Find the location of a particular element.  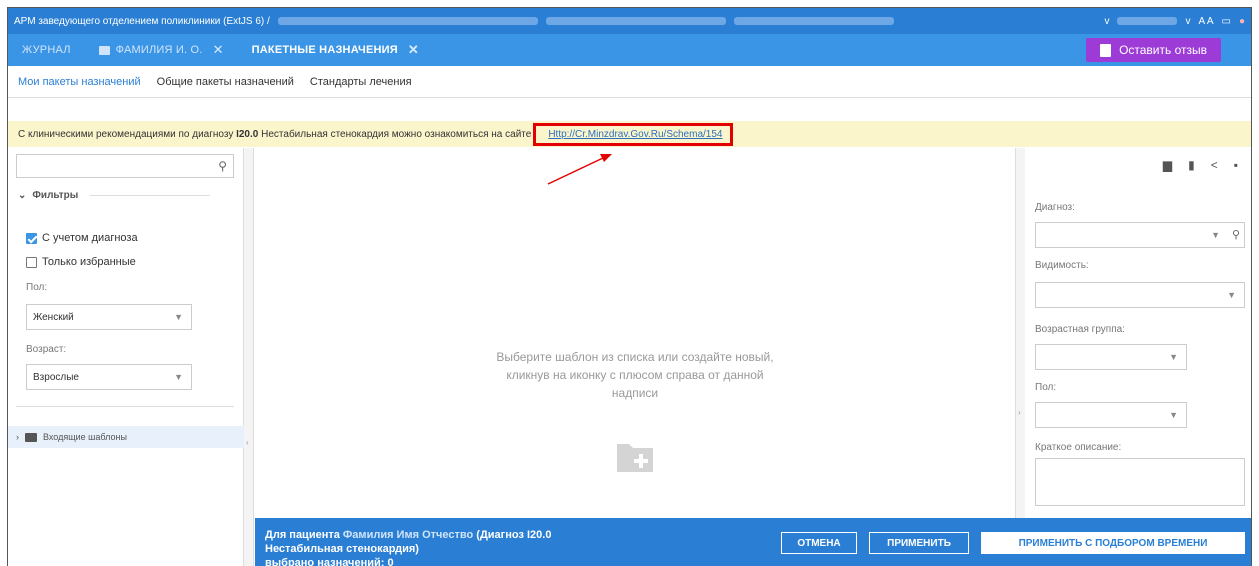

favorites-checkbox: Только избранные is located at coordinates (81, 262).